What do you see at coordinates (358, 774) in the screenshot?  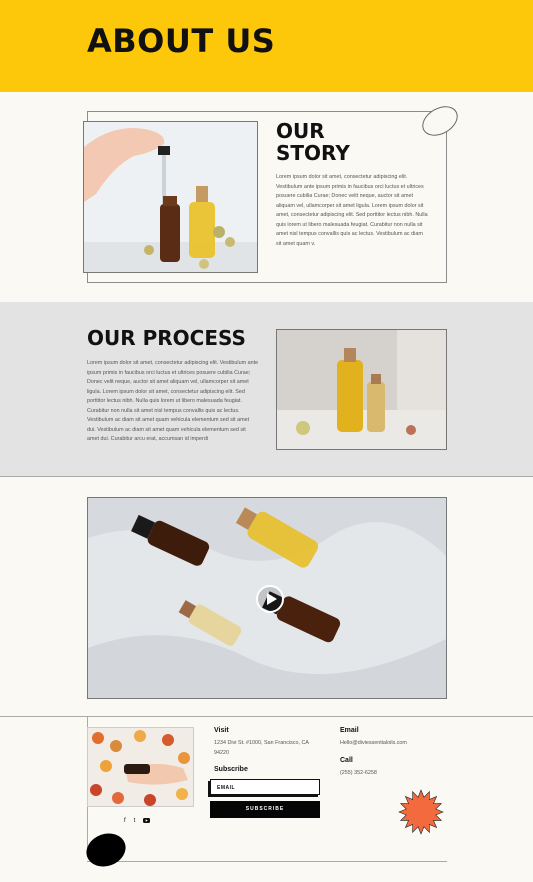 I see `phone-number: (255) 352-6258` at bounding box center [358, 774].